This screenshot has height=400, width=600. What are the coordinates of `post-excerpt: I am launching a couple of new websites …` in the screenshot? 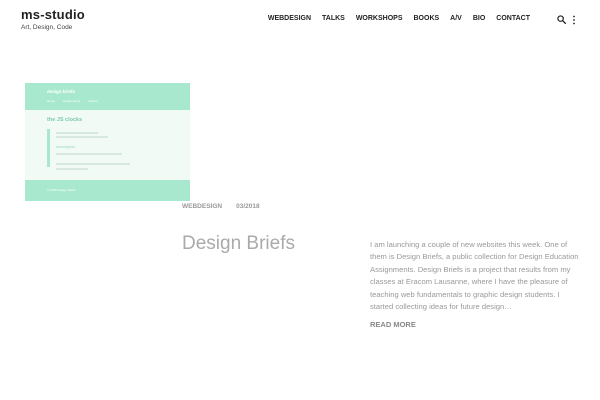 It's located at (474, 276).